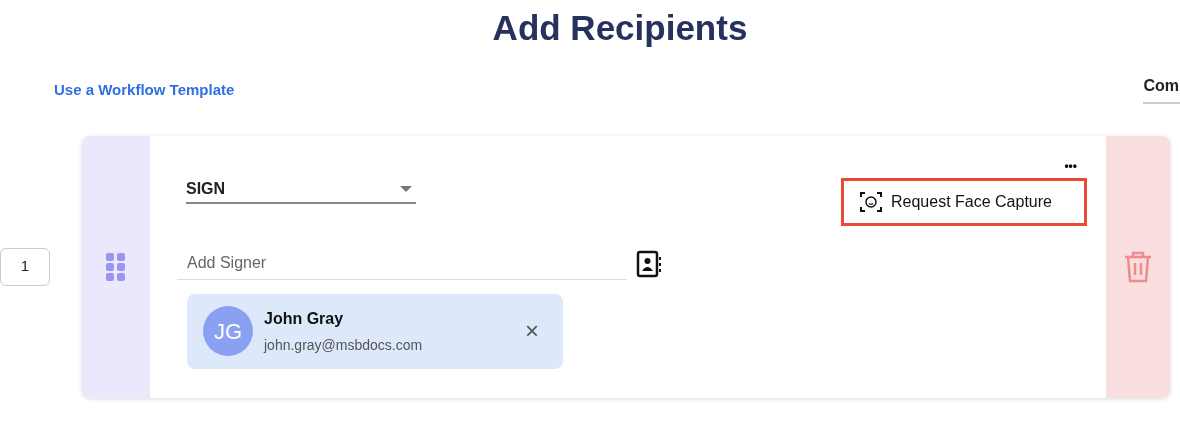 The height and width of the screenshot is (426, 1180). Describe the element at coordinates (144, 89) in the screenshot. I see `workflow-template-link: Use a Workflow Template` at that location.